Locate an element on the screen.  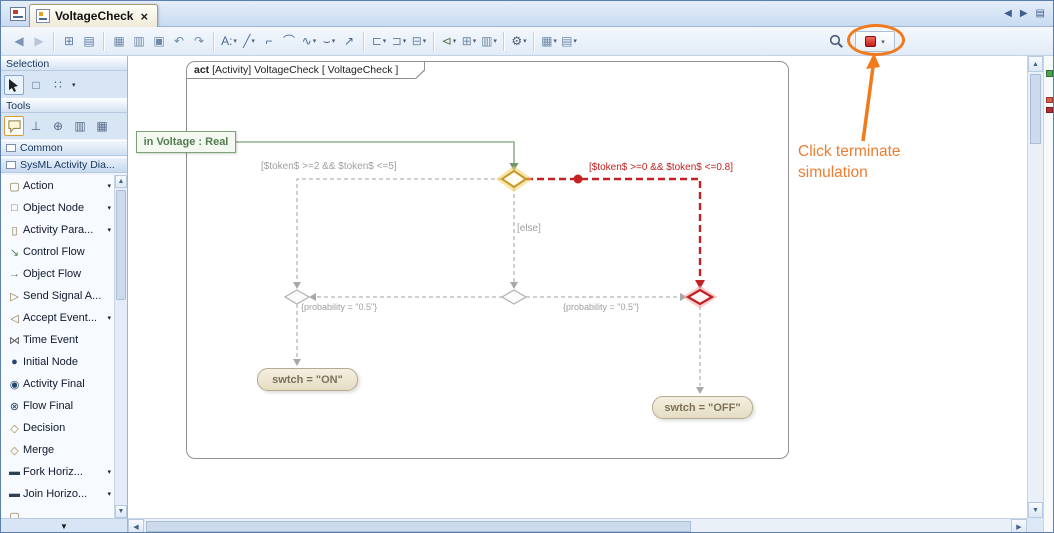
palette-item-control-flow: ↘ Control Flow ▾ is located at coordinates (57, 252).